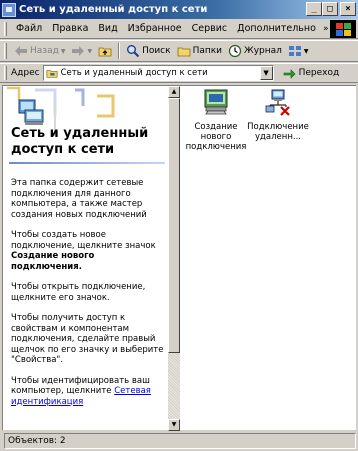 The height and width of the screenshot is (451, 358). Describe the element at coordinates (113, 9) in the screenshot. I see `window-title: Сеть и удаленный доступ к сети` at that location.